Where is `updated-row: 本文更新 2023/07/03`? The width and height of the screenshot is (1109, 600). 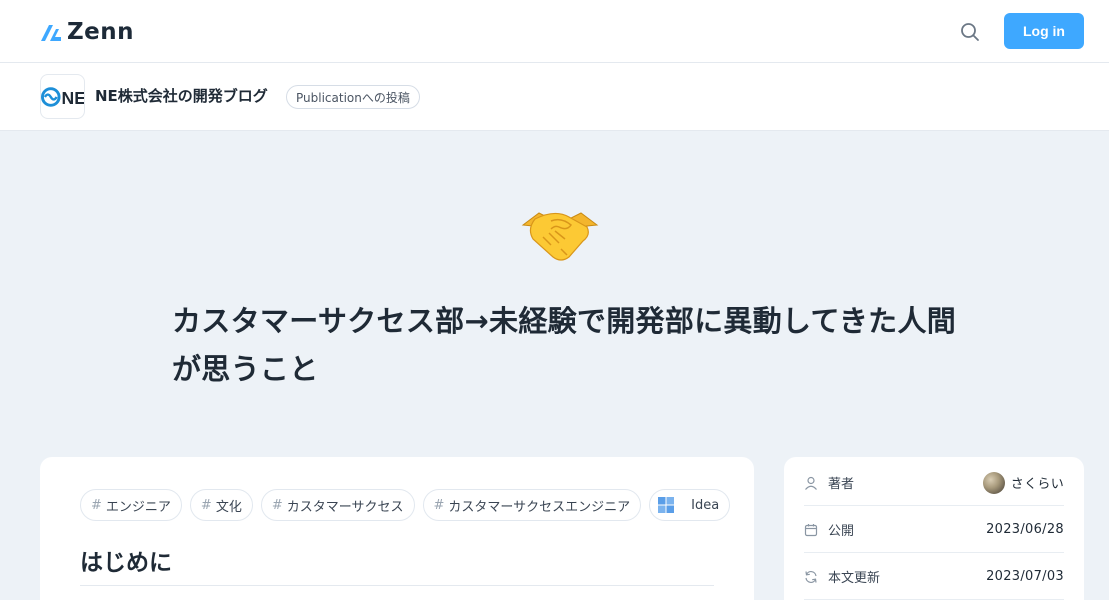 updated-row: 本文更新 2023/07/03 is located at coordinates (934, 577).